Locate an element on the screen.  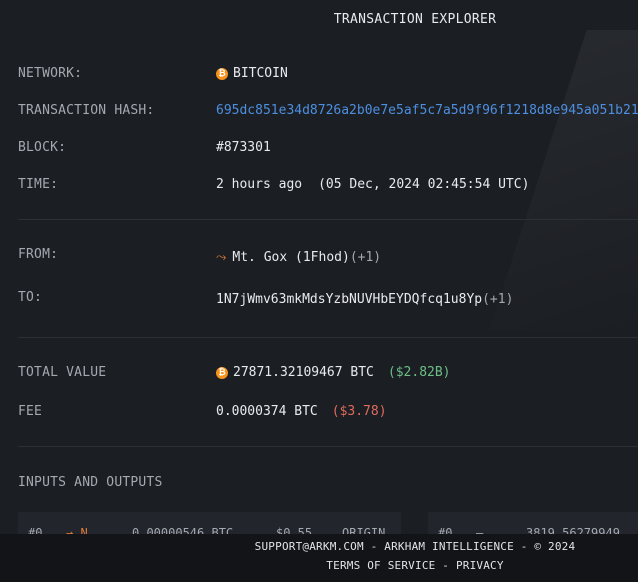
to-value: 1N7jWmv63mkMdsYzbNUVHbEYDQfcq1u8Yp (+1) is located at coordinates (364, 299).